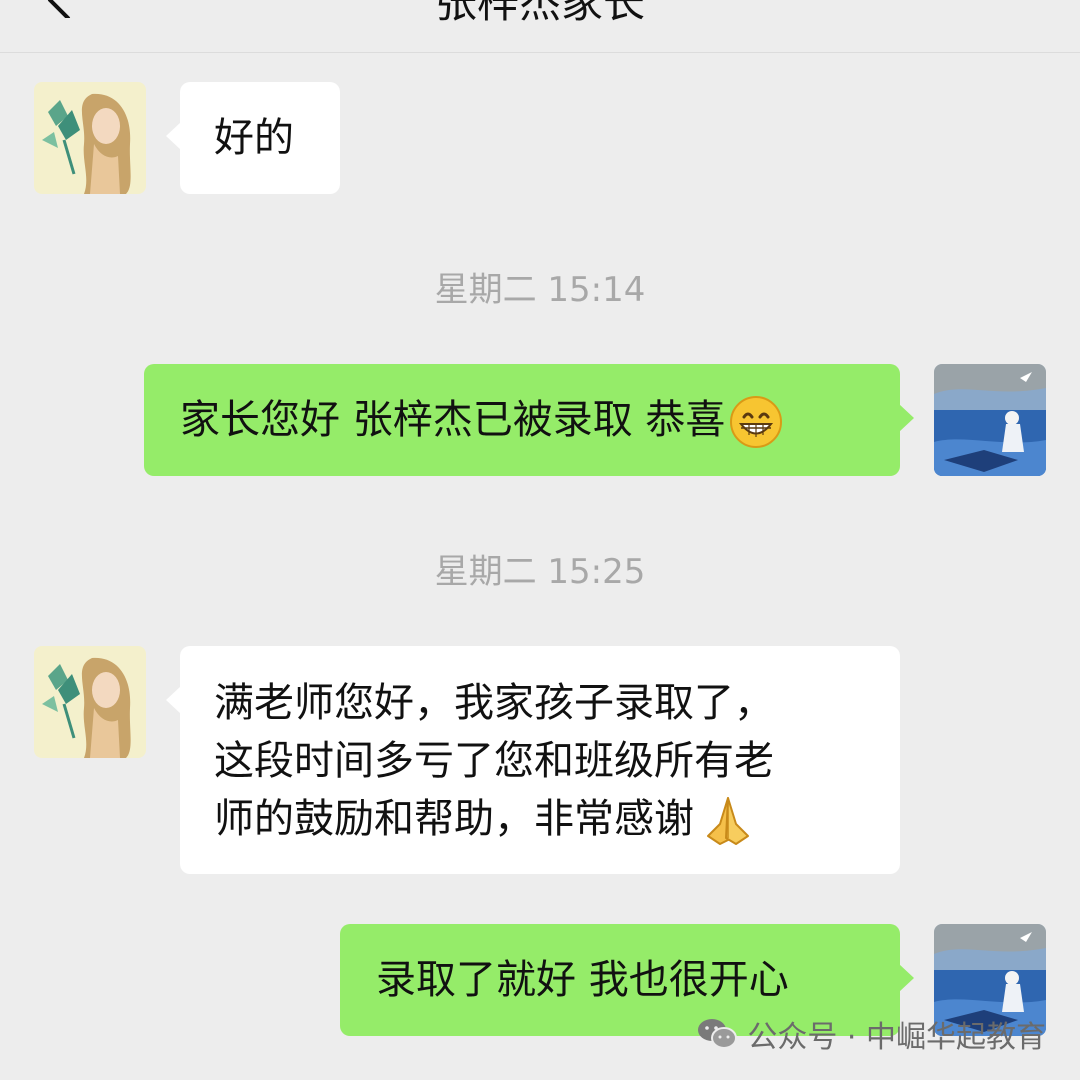 This screenshot has height=1080, width=1080. I want to click on grinning-face-emoji-icon, so click(756, 422).